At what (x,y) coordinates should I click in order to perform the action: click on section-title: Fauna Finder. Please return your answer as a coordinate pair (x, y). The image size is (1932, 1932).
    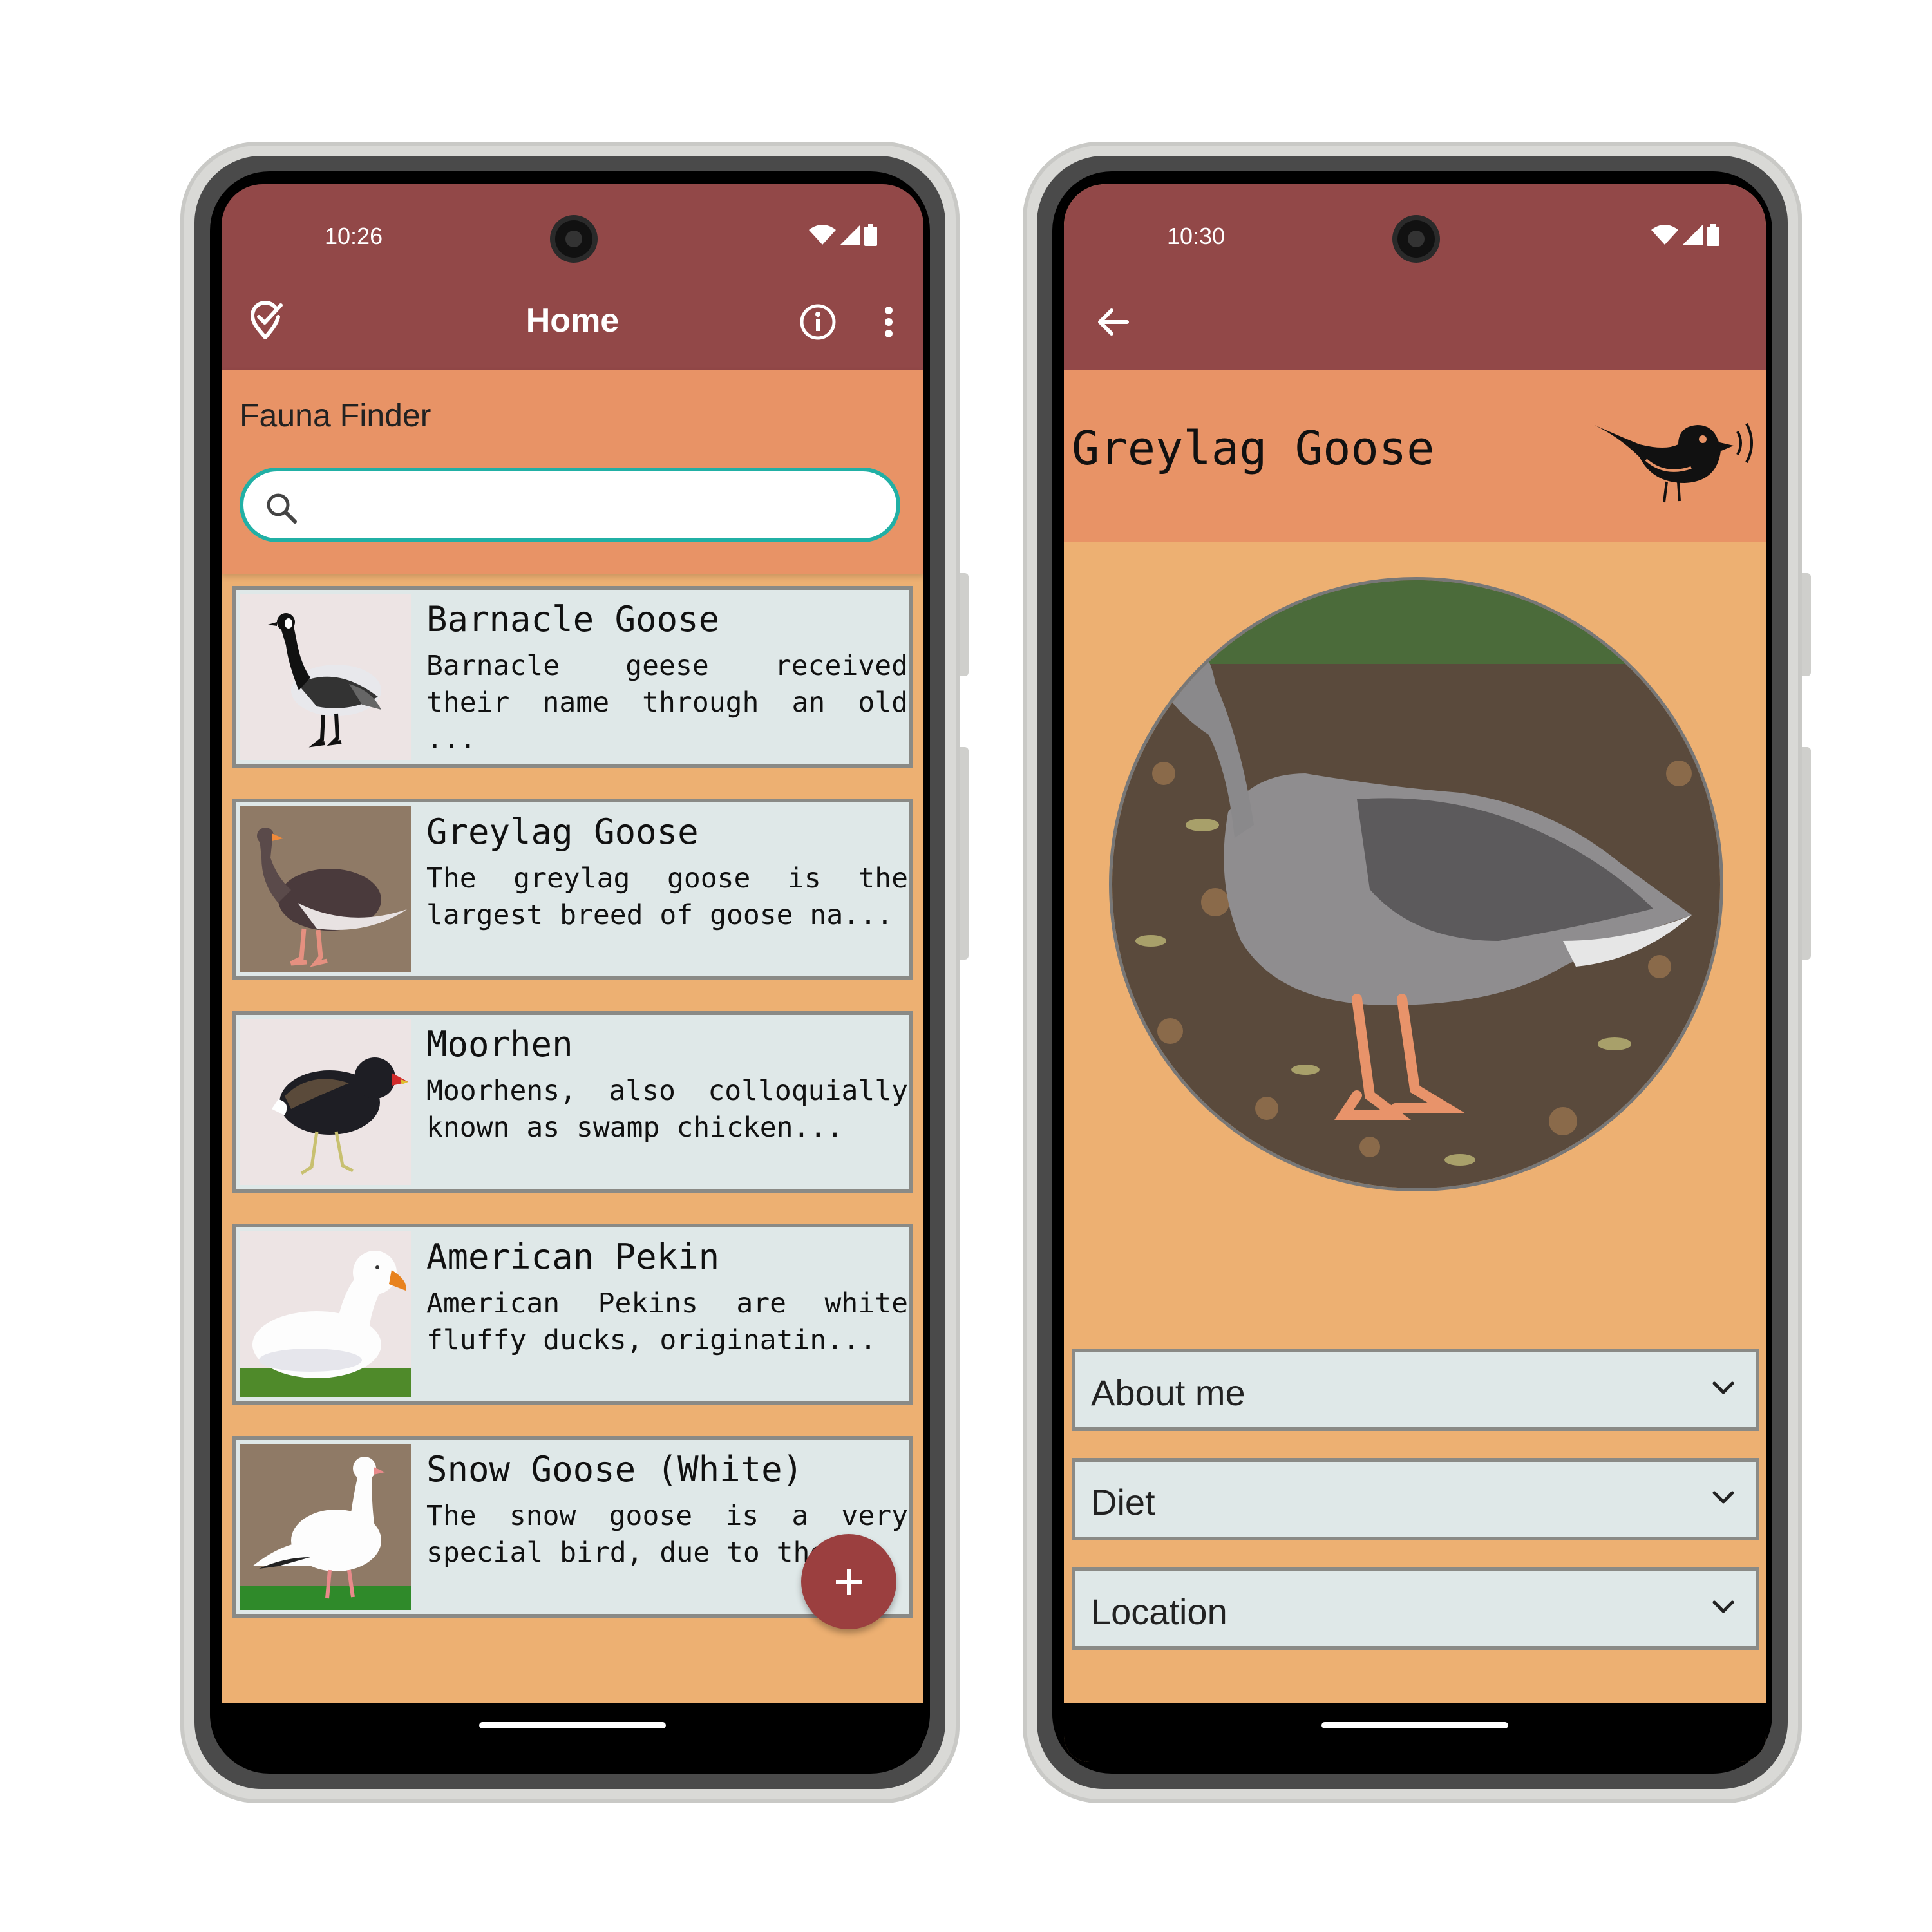
    Looking at the image, I should click on (335, 415).